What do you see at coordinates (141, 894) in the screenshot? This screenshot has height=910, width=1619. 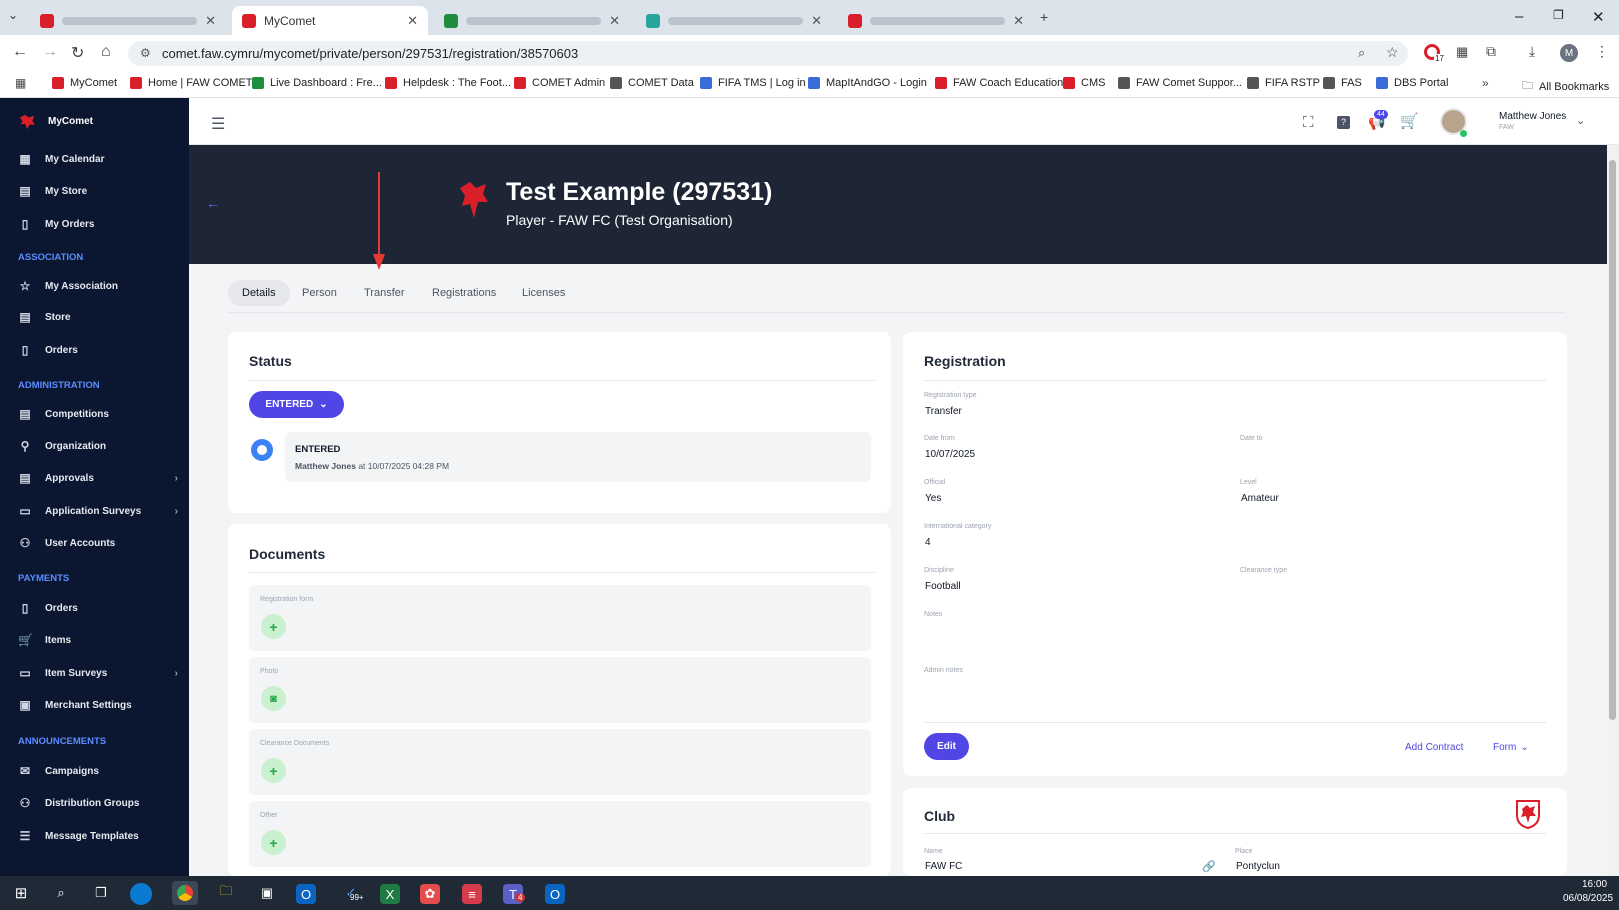 I see `edge-icon` at bounding box center [141, 894].